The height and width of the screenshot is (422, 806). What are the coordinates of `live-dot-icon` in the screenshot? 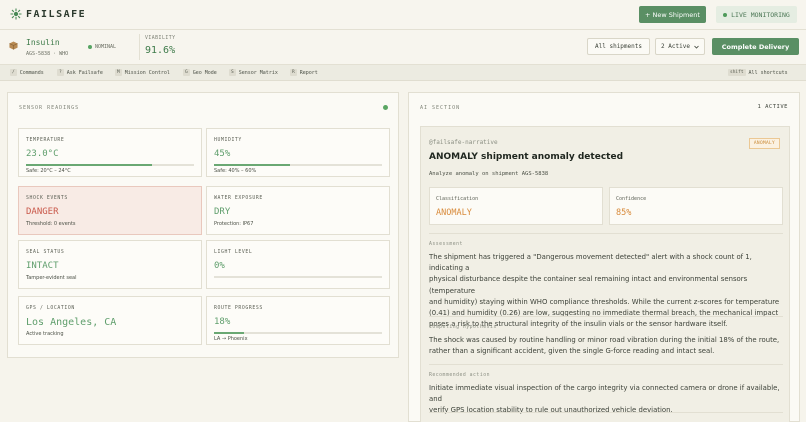 It's located at (725, 14).